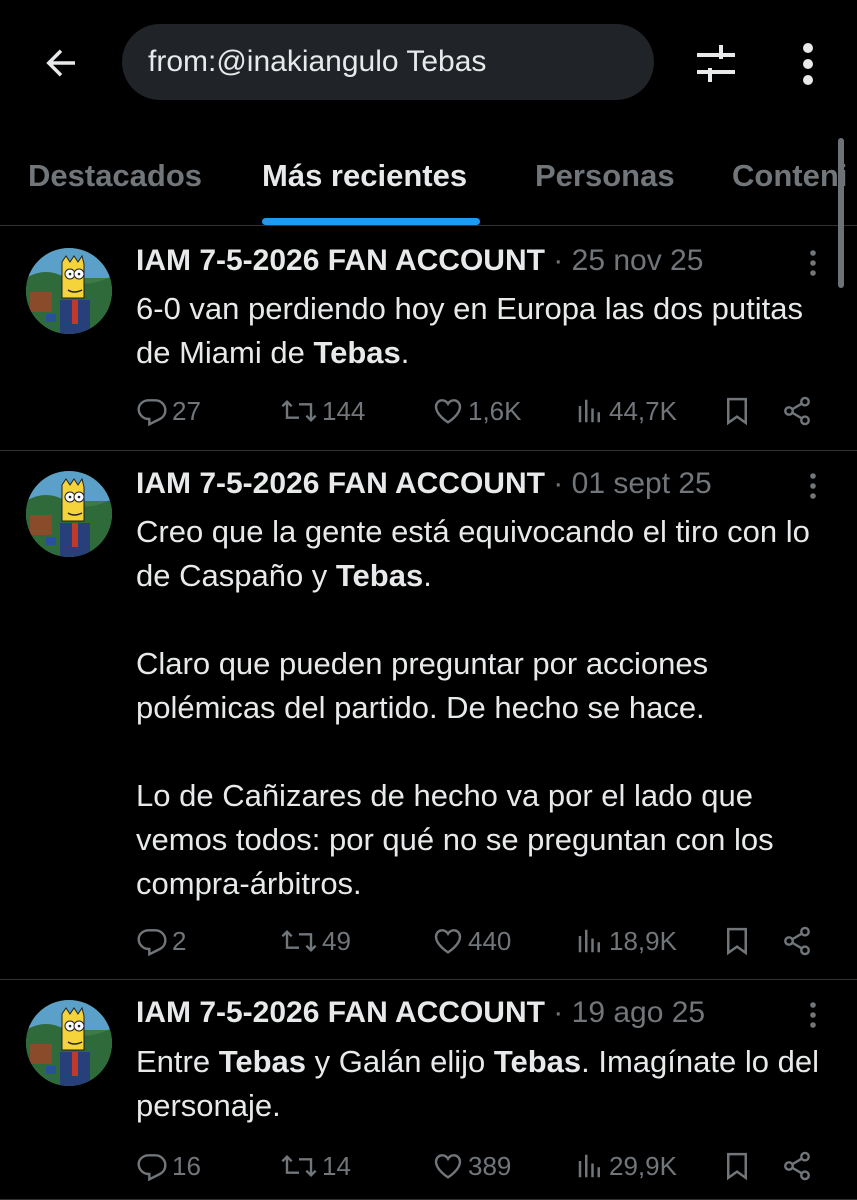 The width and height of the screenshot is (857, 1200). I want to click on reply-button: 2, so click(161, 941).